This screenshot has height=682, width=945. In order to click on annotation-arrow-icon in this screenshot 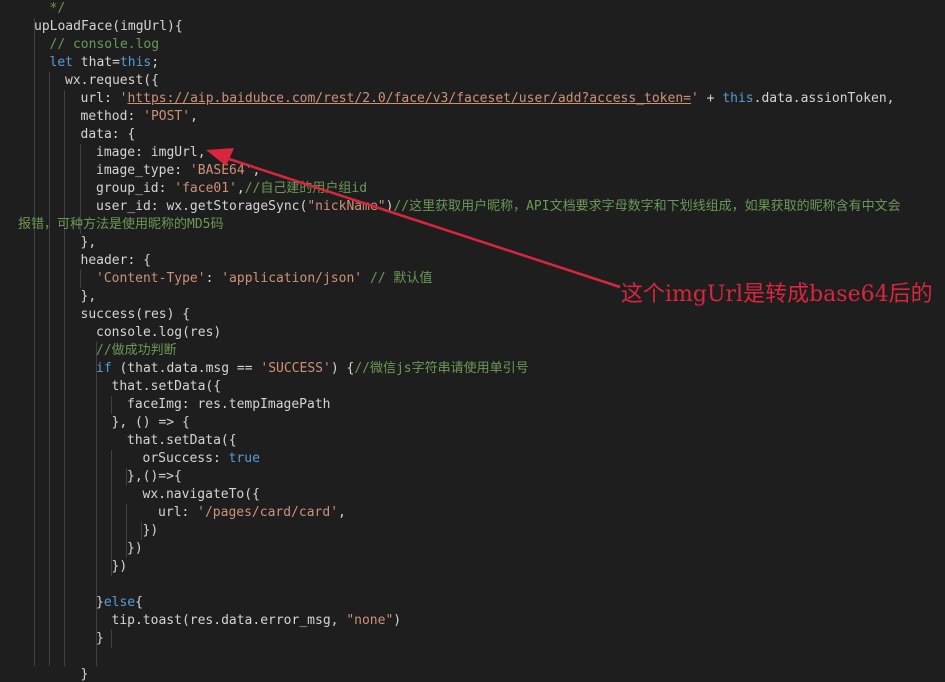, I will do `click(413, 218)`.